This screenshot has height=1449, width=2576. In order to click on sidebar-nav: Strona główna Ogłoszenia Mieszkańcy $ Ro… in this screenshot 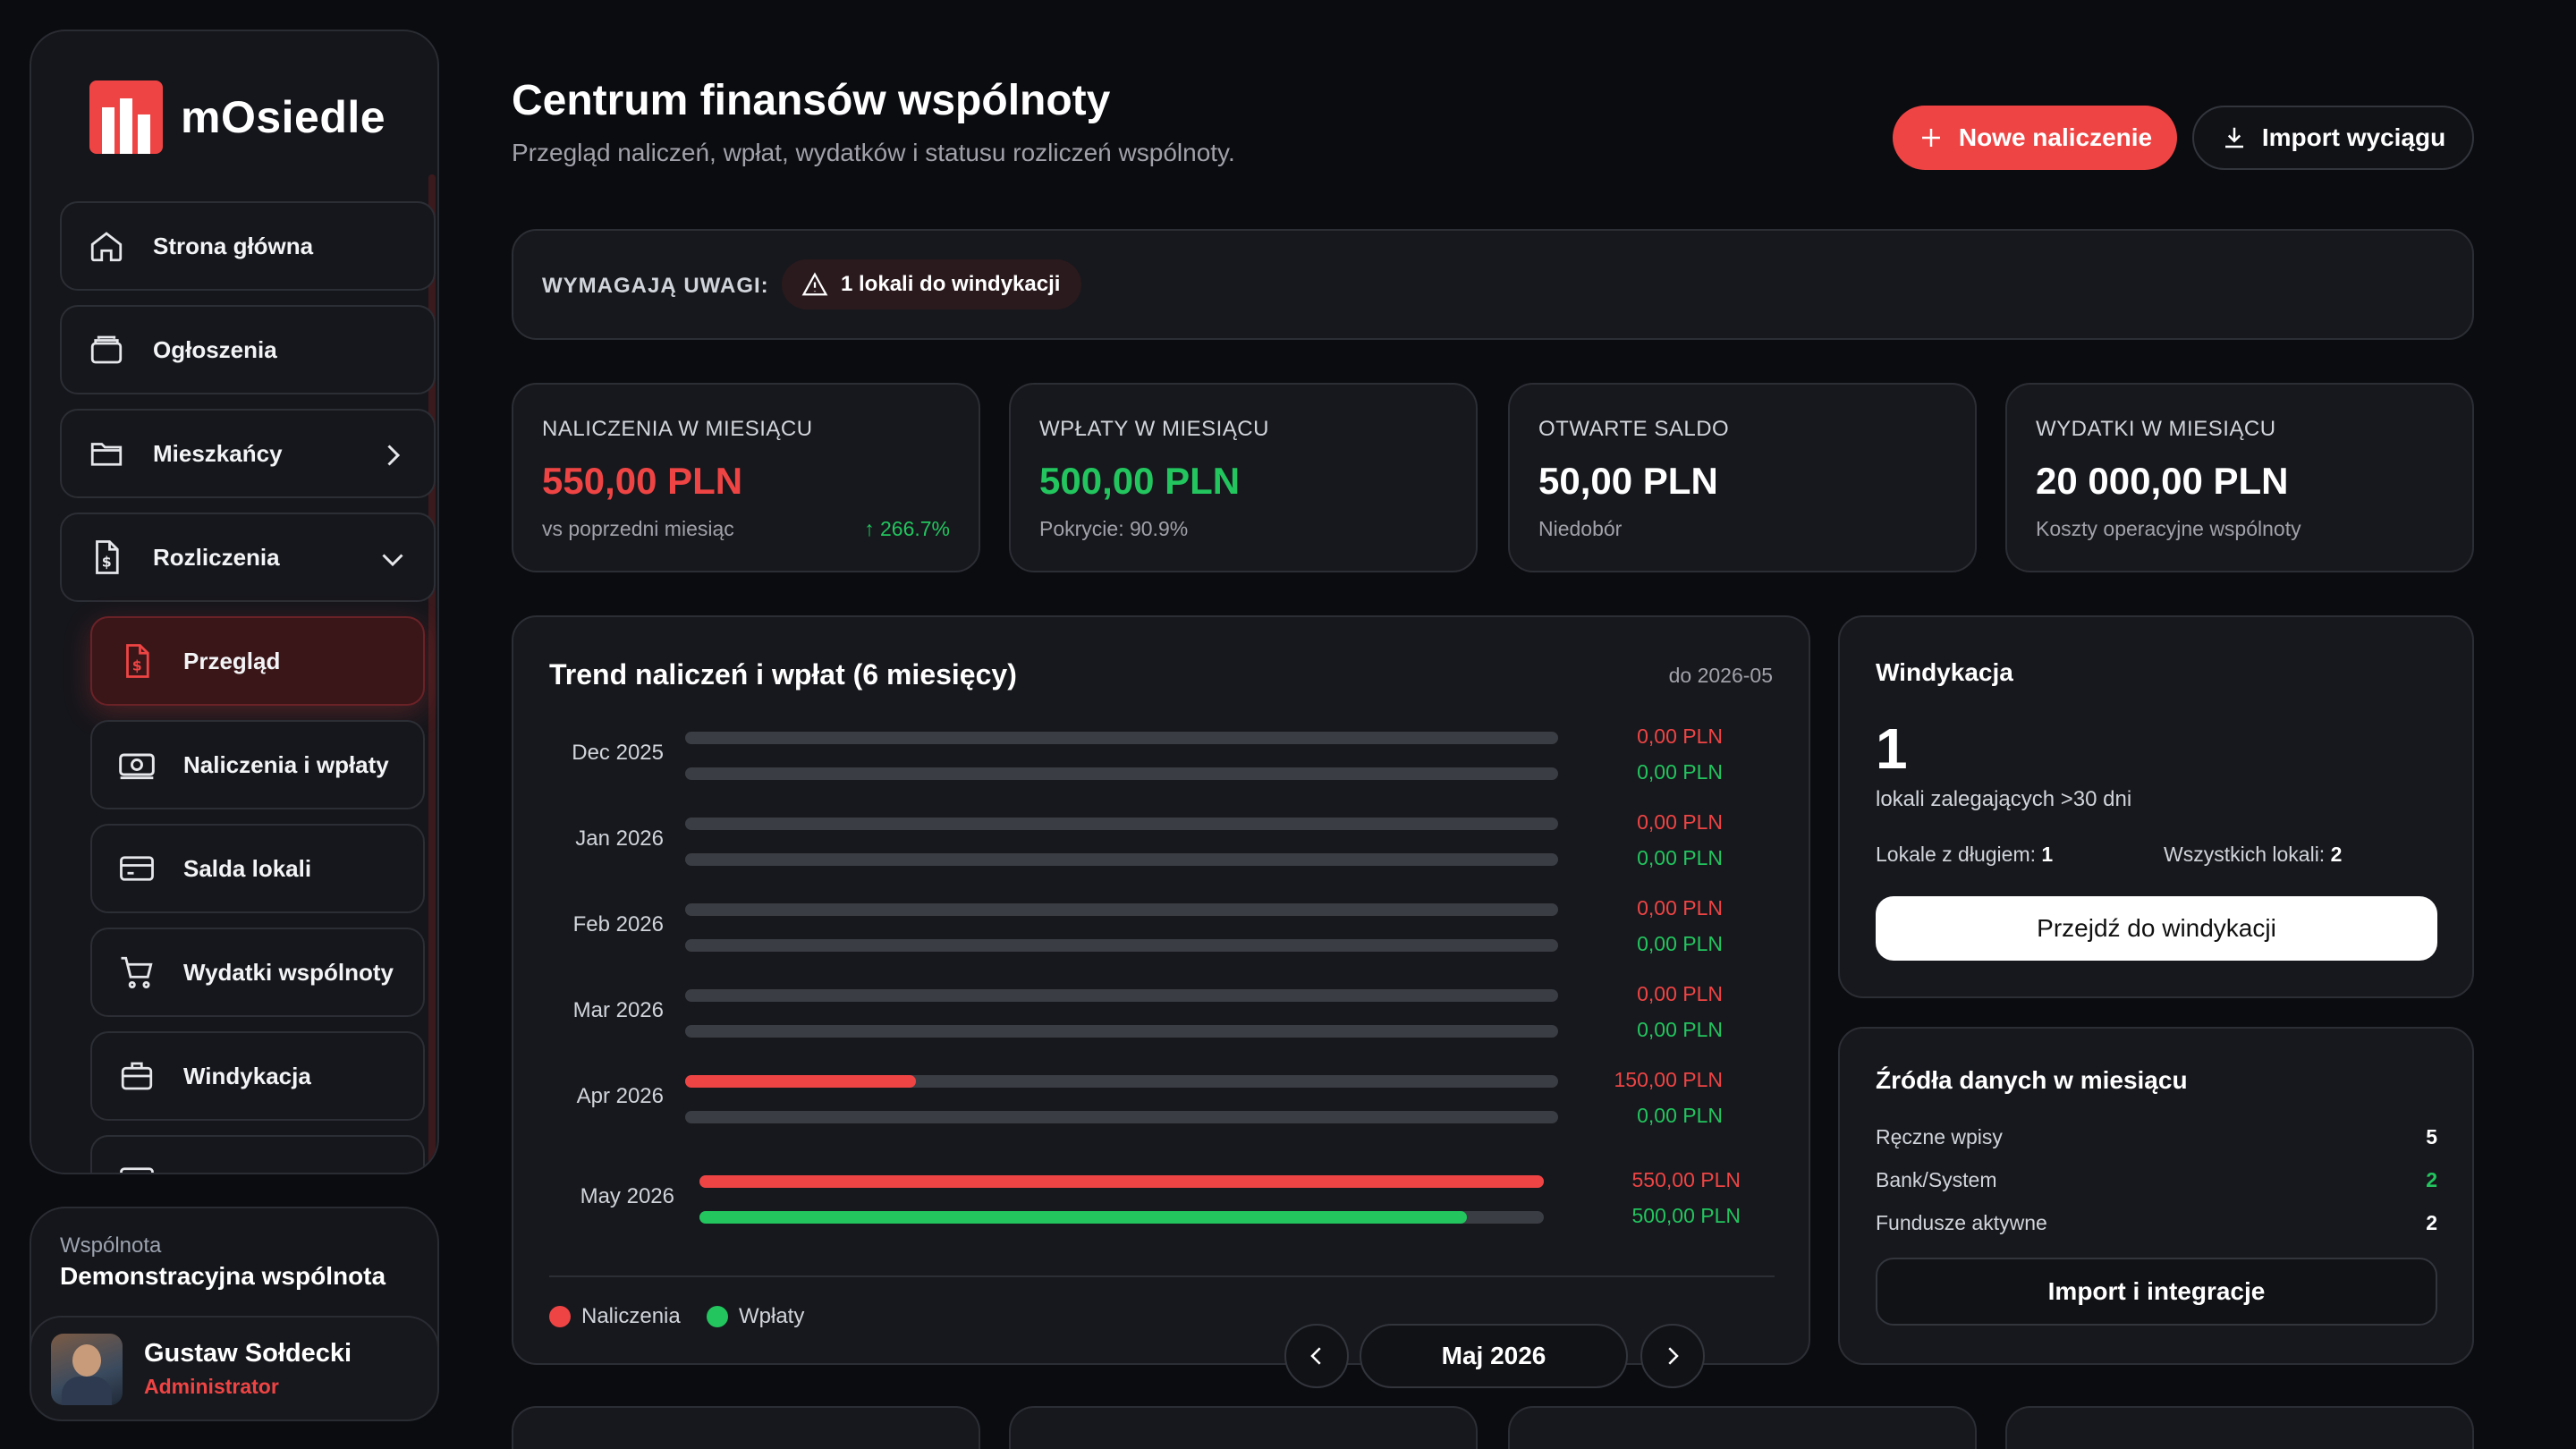, I will do `click(248, 687)`.